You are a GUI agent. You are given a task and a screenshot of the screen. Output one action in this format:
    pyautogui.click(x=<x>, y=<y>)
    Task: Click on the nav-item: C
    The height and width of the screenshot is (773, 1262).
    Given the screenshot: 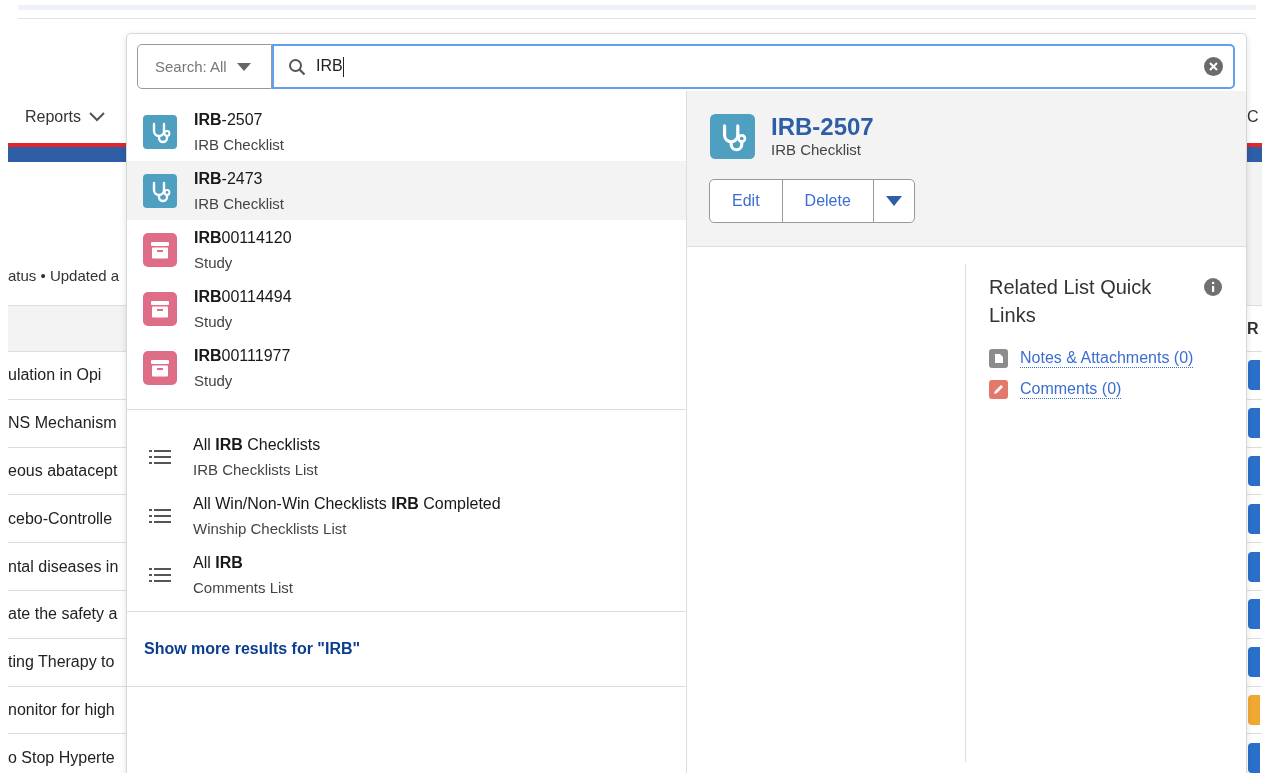 What is the action you would take?
    pyautogui.click(x=1253, y=117)
    